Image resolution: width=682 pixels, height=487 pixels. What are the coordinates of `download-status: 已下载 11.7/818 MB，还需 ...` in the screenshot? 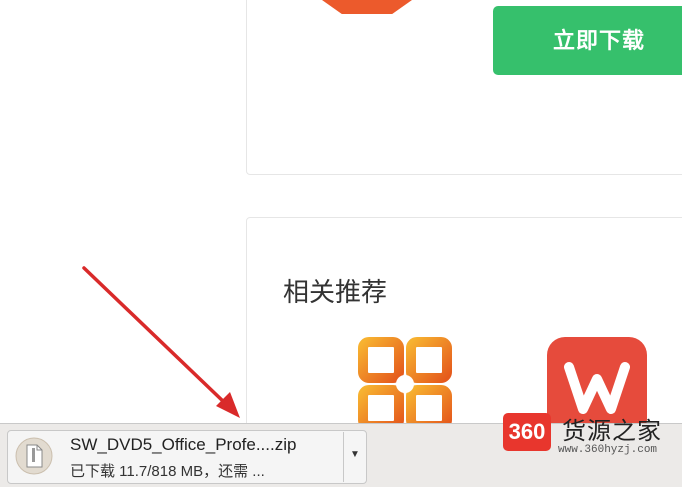 It's located at (167, 471).